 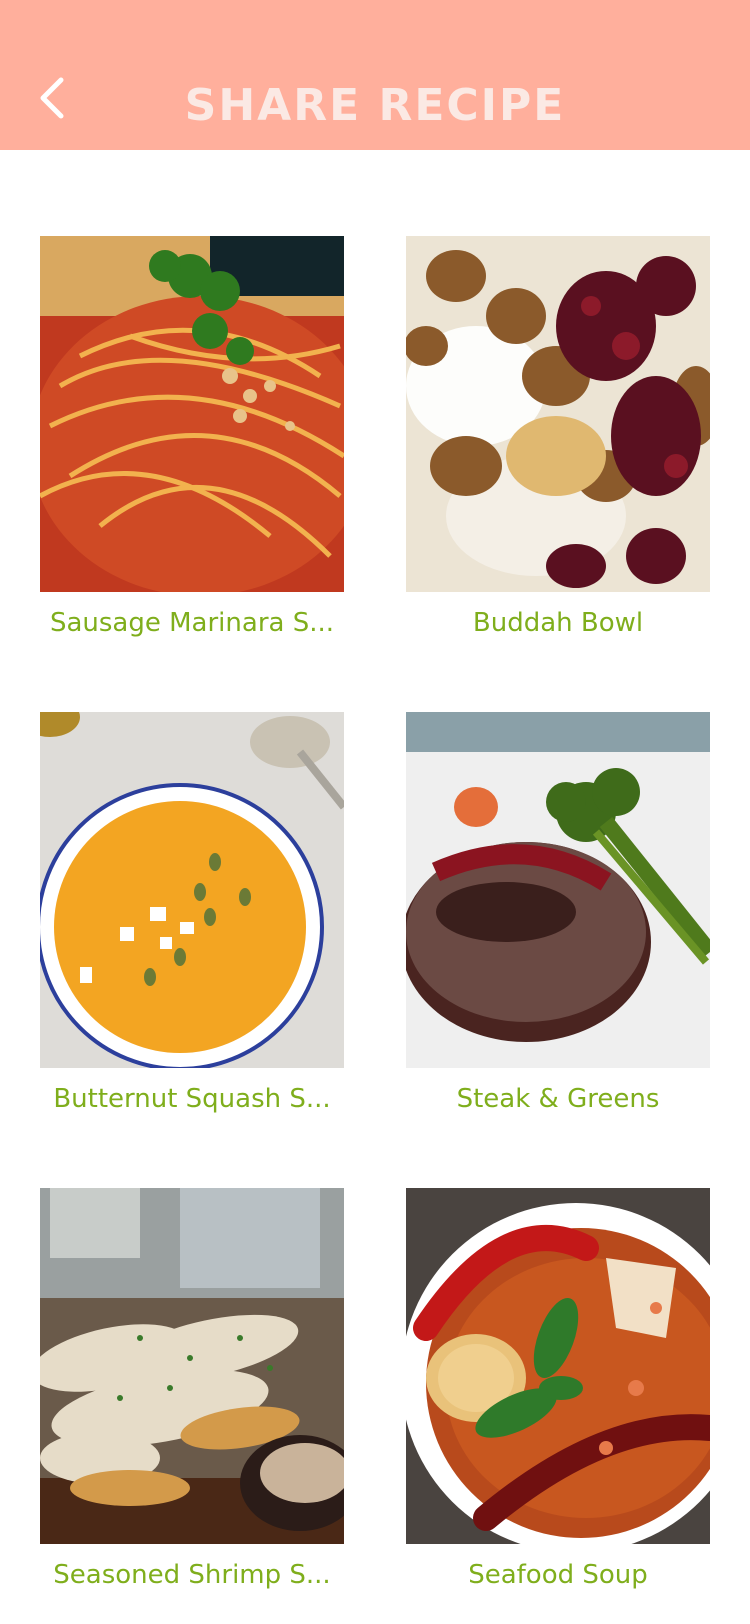 What do you see at coordinates (375, 105) in the screenshot?
I see `page-title: SHARE RECIPE` at bounding box center [375, 105].